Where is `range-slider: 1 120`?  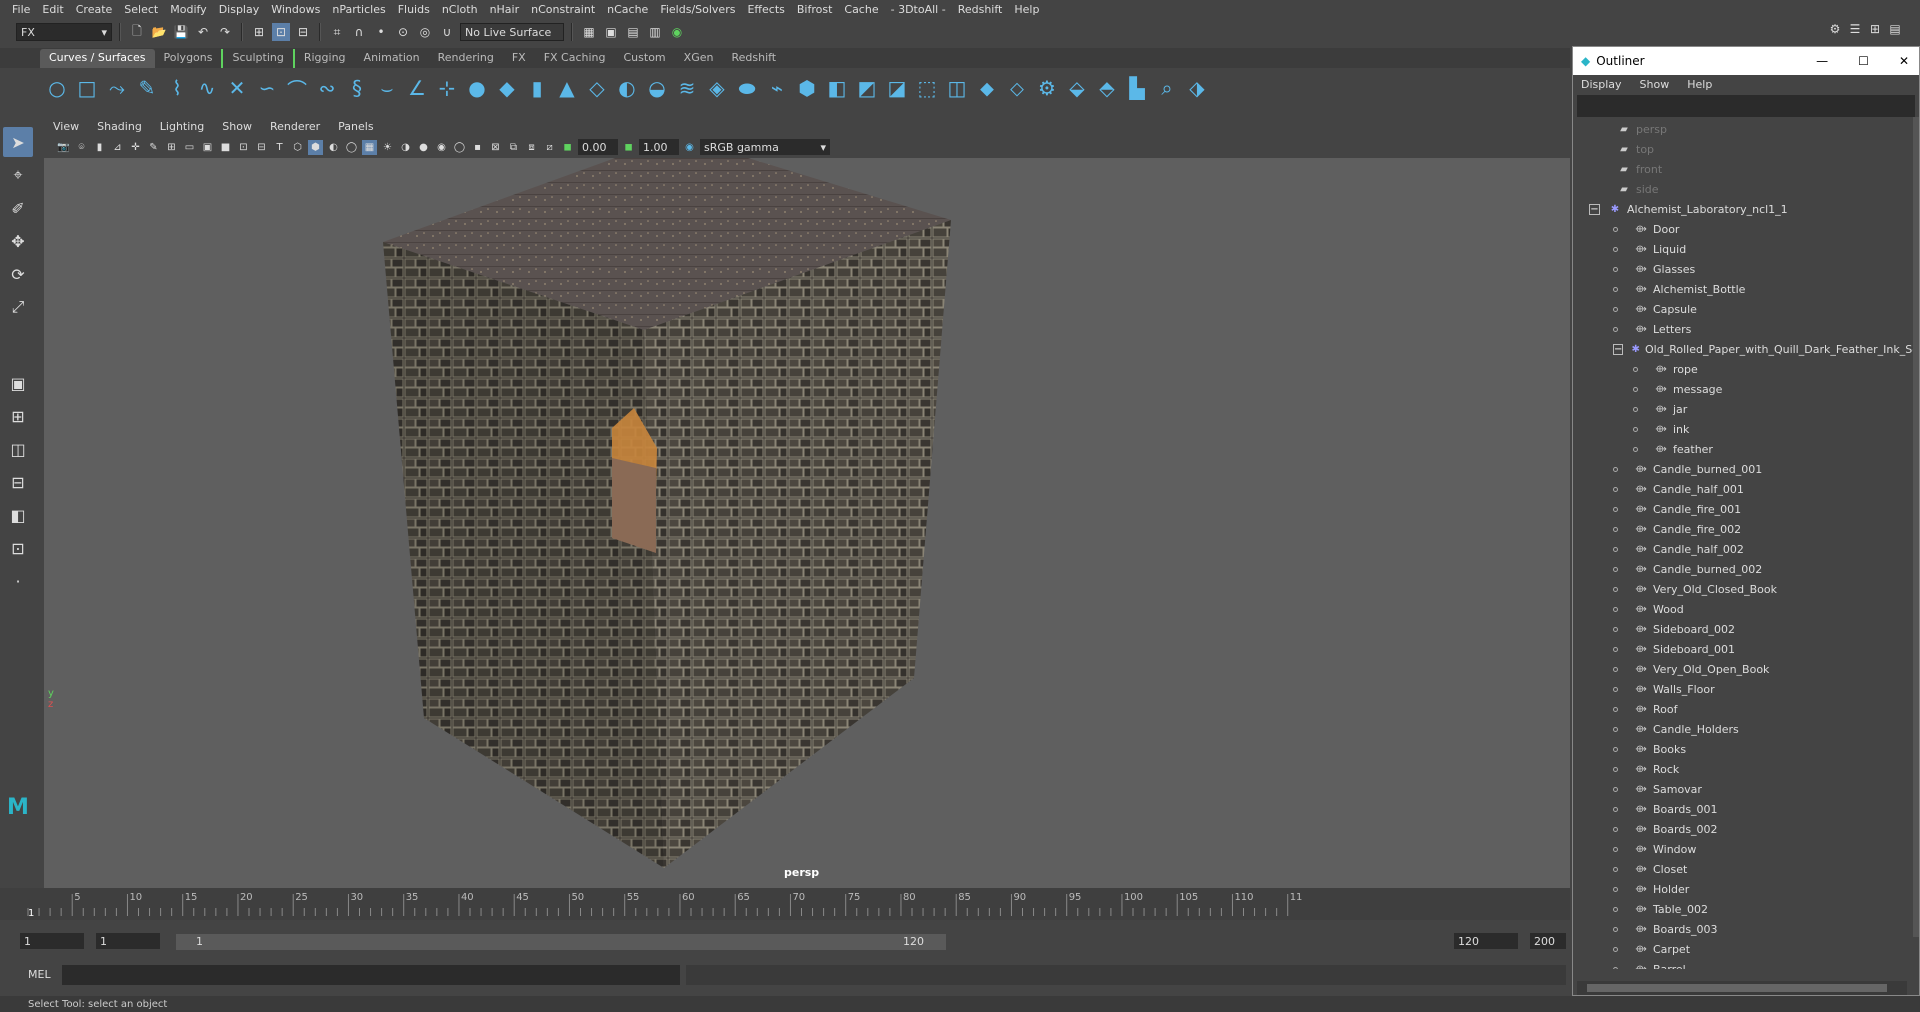
range-slider: 1 120 is located at coordinates (561, 942).